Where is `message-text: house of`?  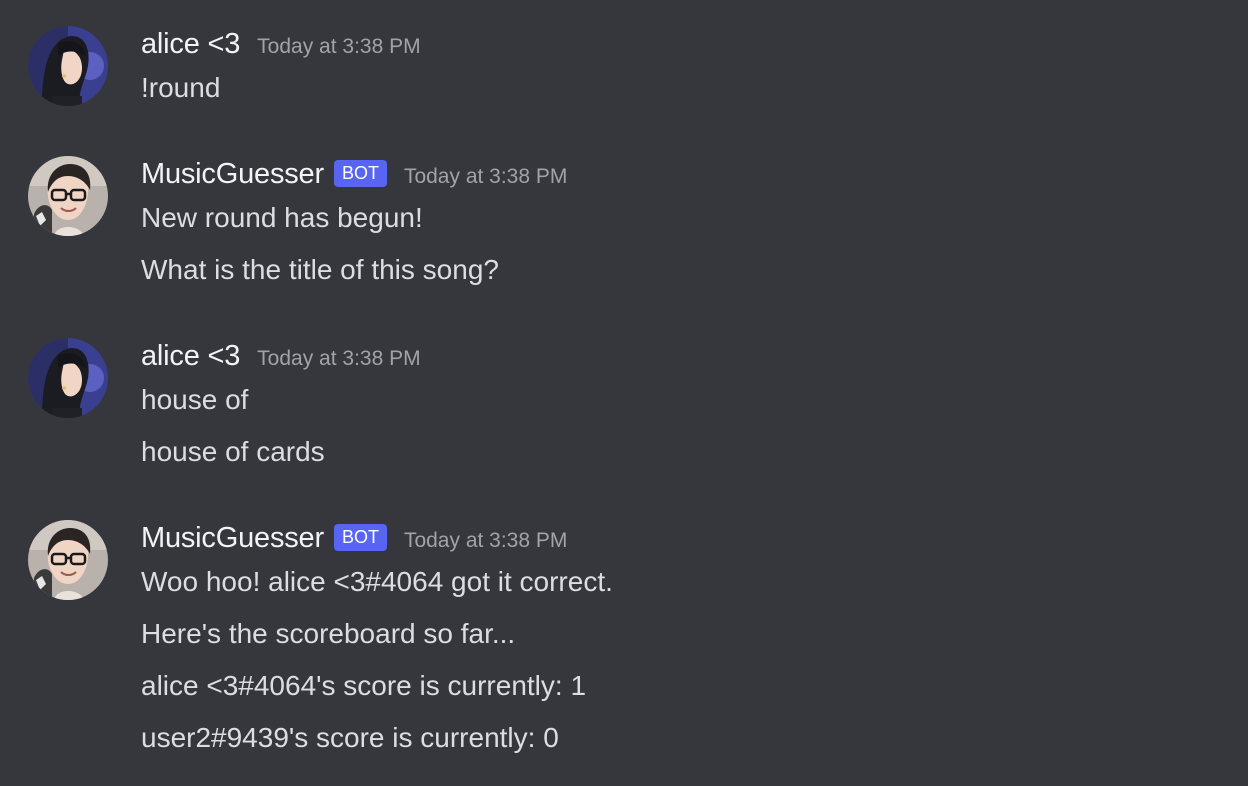 message-text: house of is located at coordinates (195, 399).